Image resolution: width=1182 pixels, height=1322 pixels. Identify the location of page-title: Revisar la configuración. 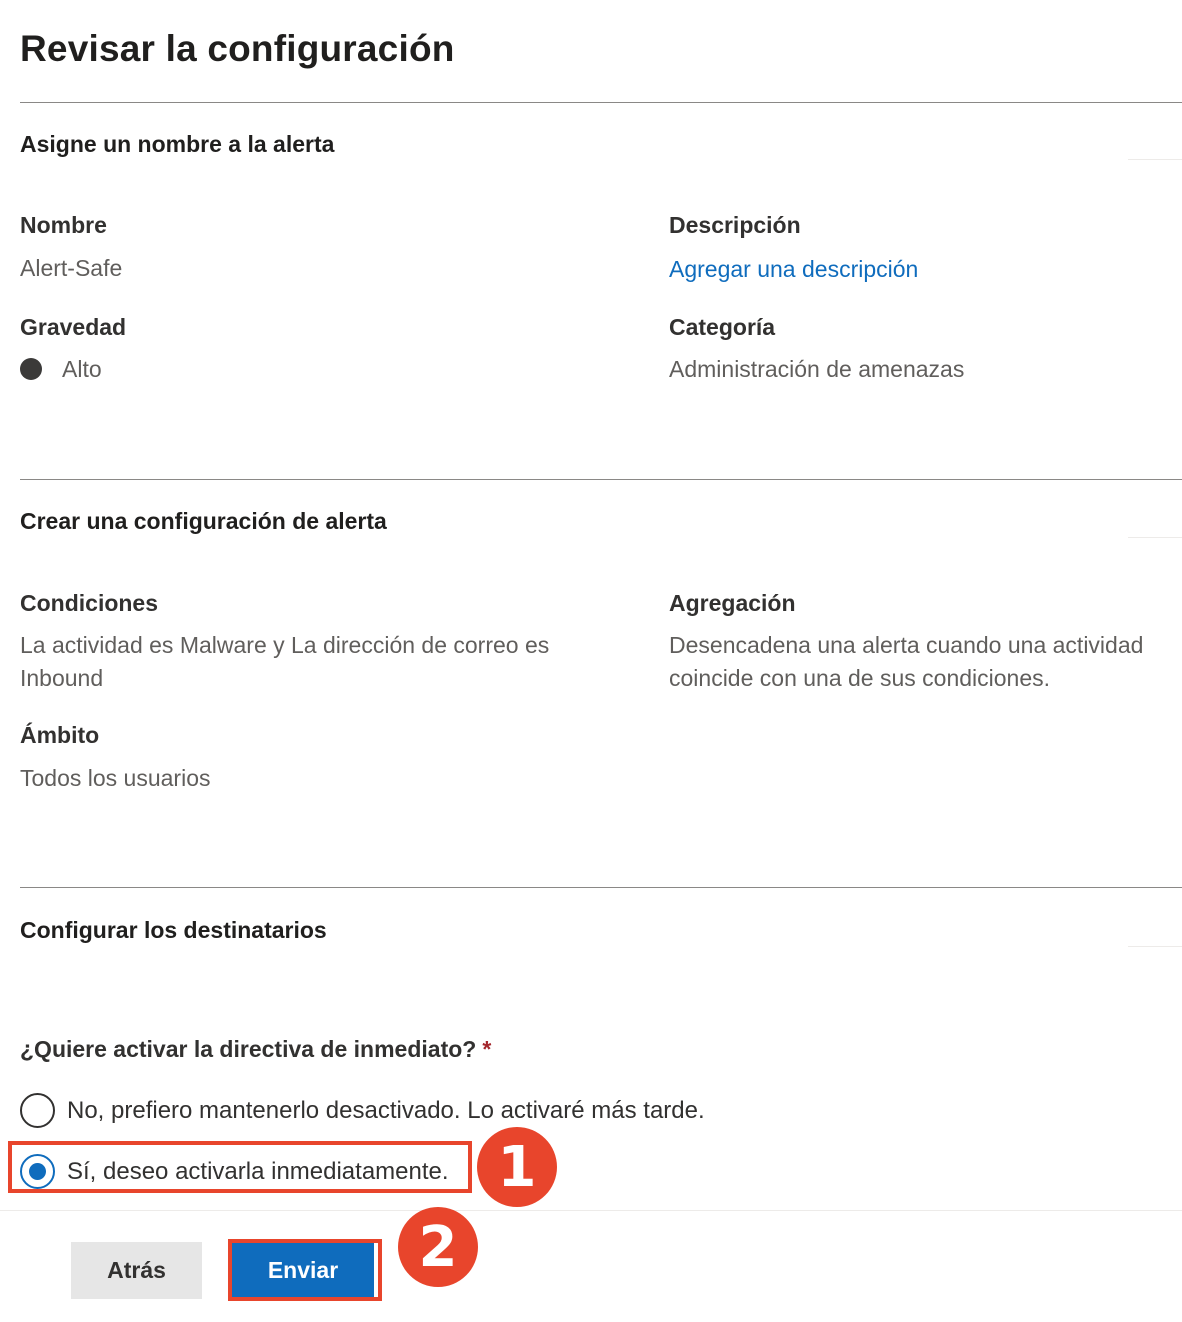
(237, 48).